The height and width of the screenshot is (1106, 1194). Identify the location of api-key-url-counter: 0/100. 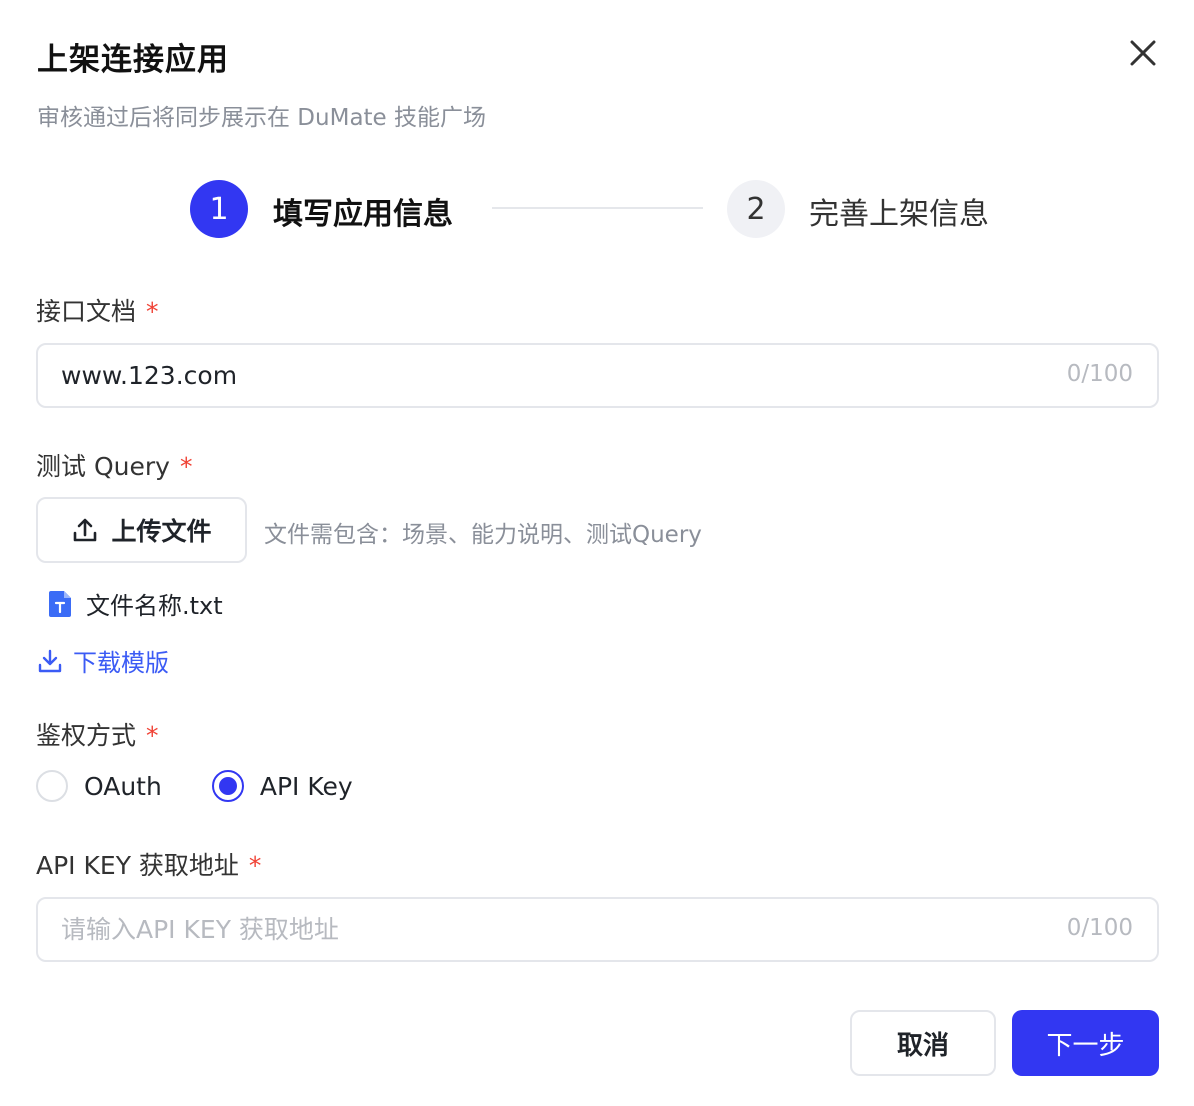
(1099, 928).